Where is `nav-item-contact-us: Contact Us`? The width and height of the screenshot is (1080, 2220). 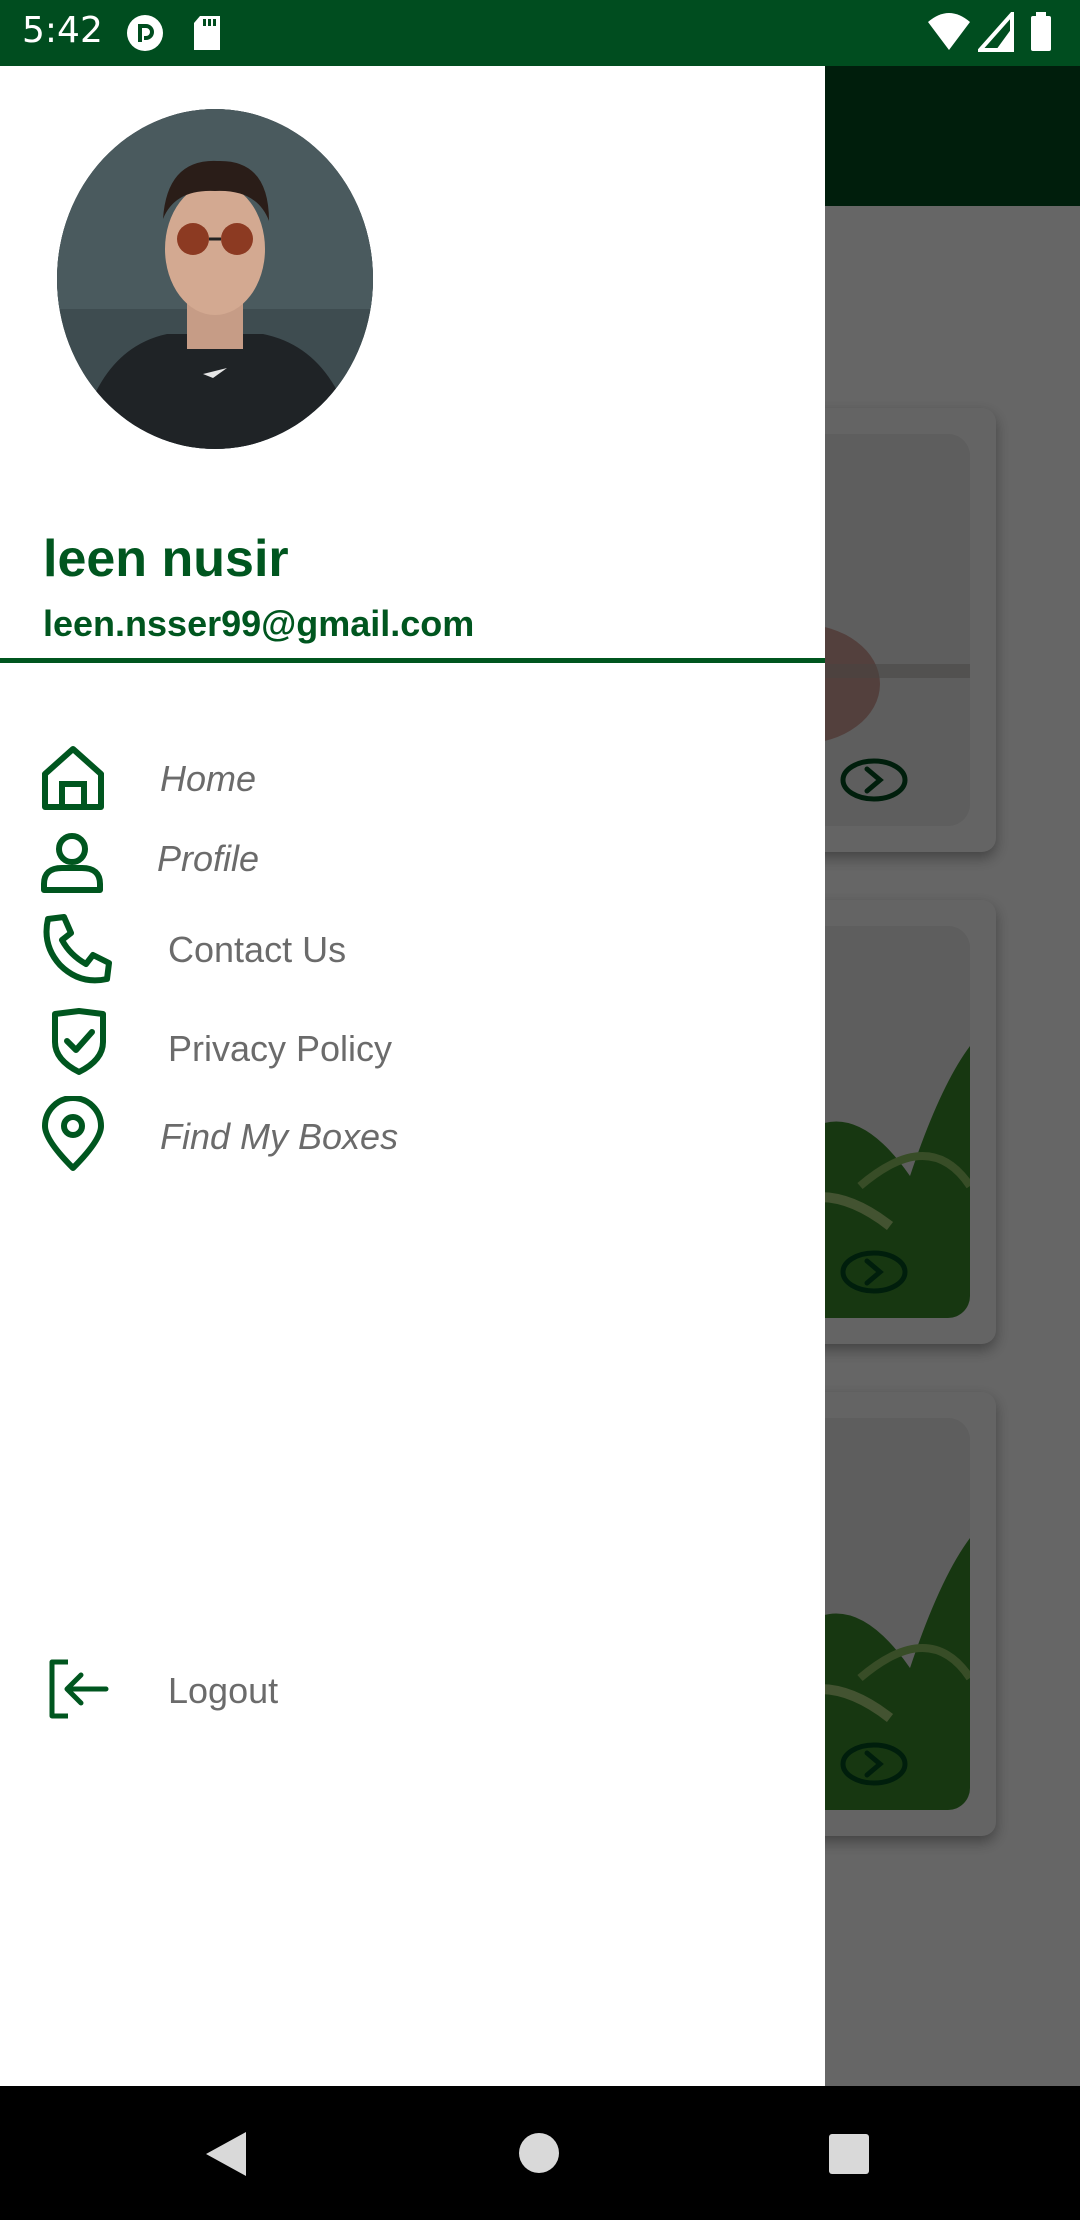
nav-item-contact-us: Contact Us is located at coordinates (412, 951).